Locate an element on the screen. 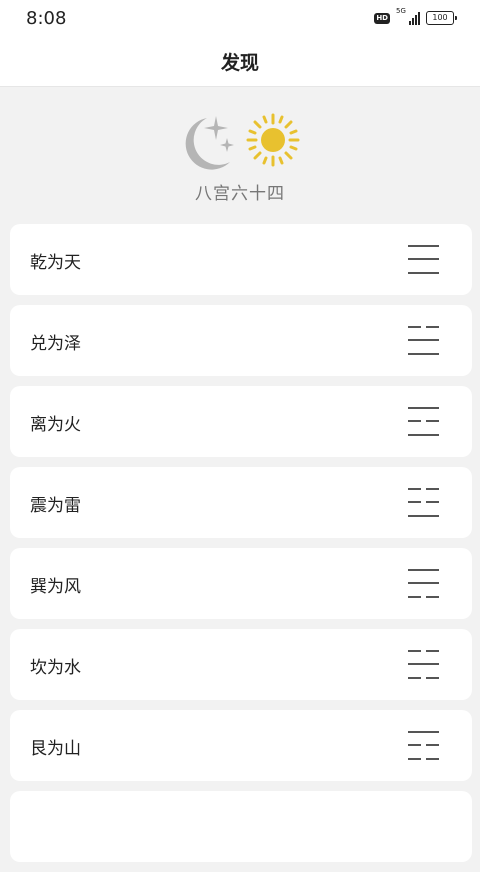 The height and width of the screenshot is (872, 480). list-item: 巽为风 is located at coordinates (241, 583).